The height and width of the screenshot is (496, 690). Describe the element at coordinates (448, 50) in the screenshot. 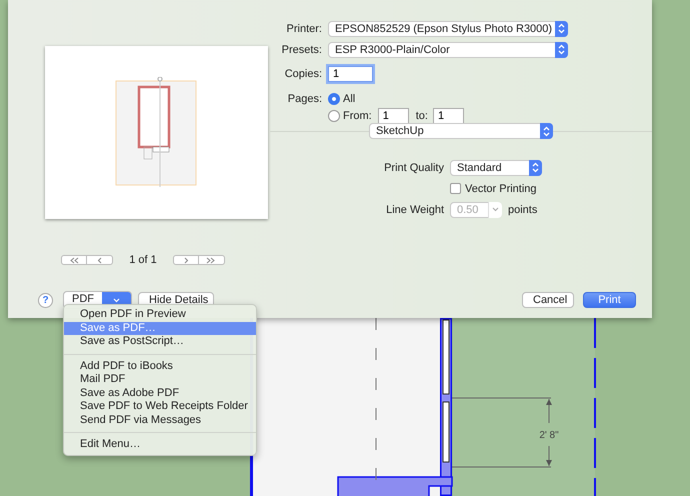

I see `presets-popup: ESP R3000-Plain/Color` at that location.